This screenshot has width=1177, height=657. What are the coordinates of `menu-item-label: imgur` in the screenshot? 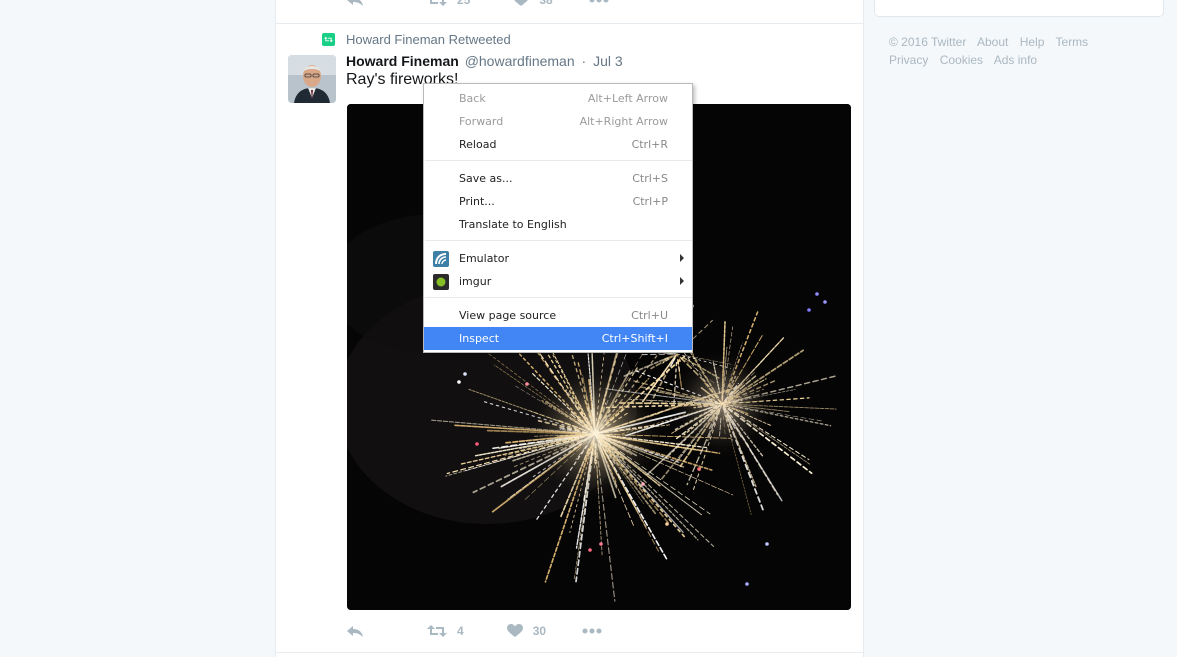 It's located at (475, 281).